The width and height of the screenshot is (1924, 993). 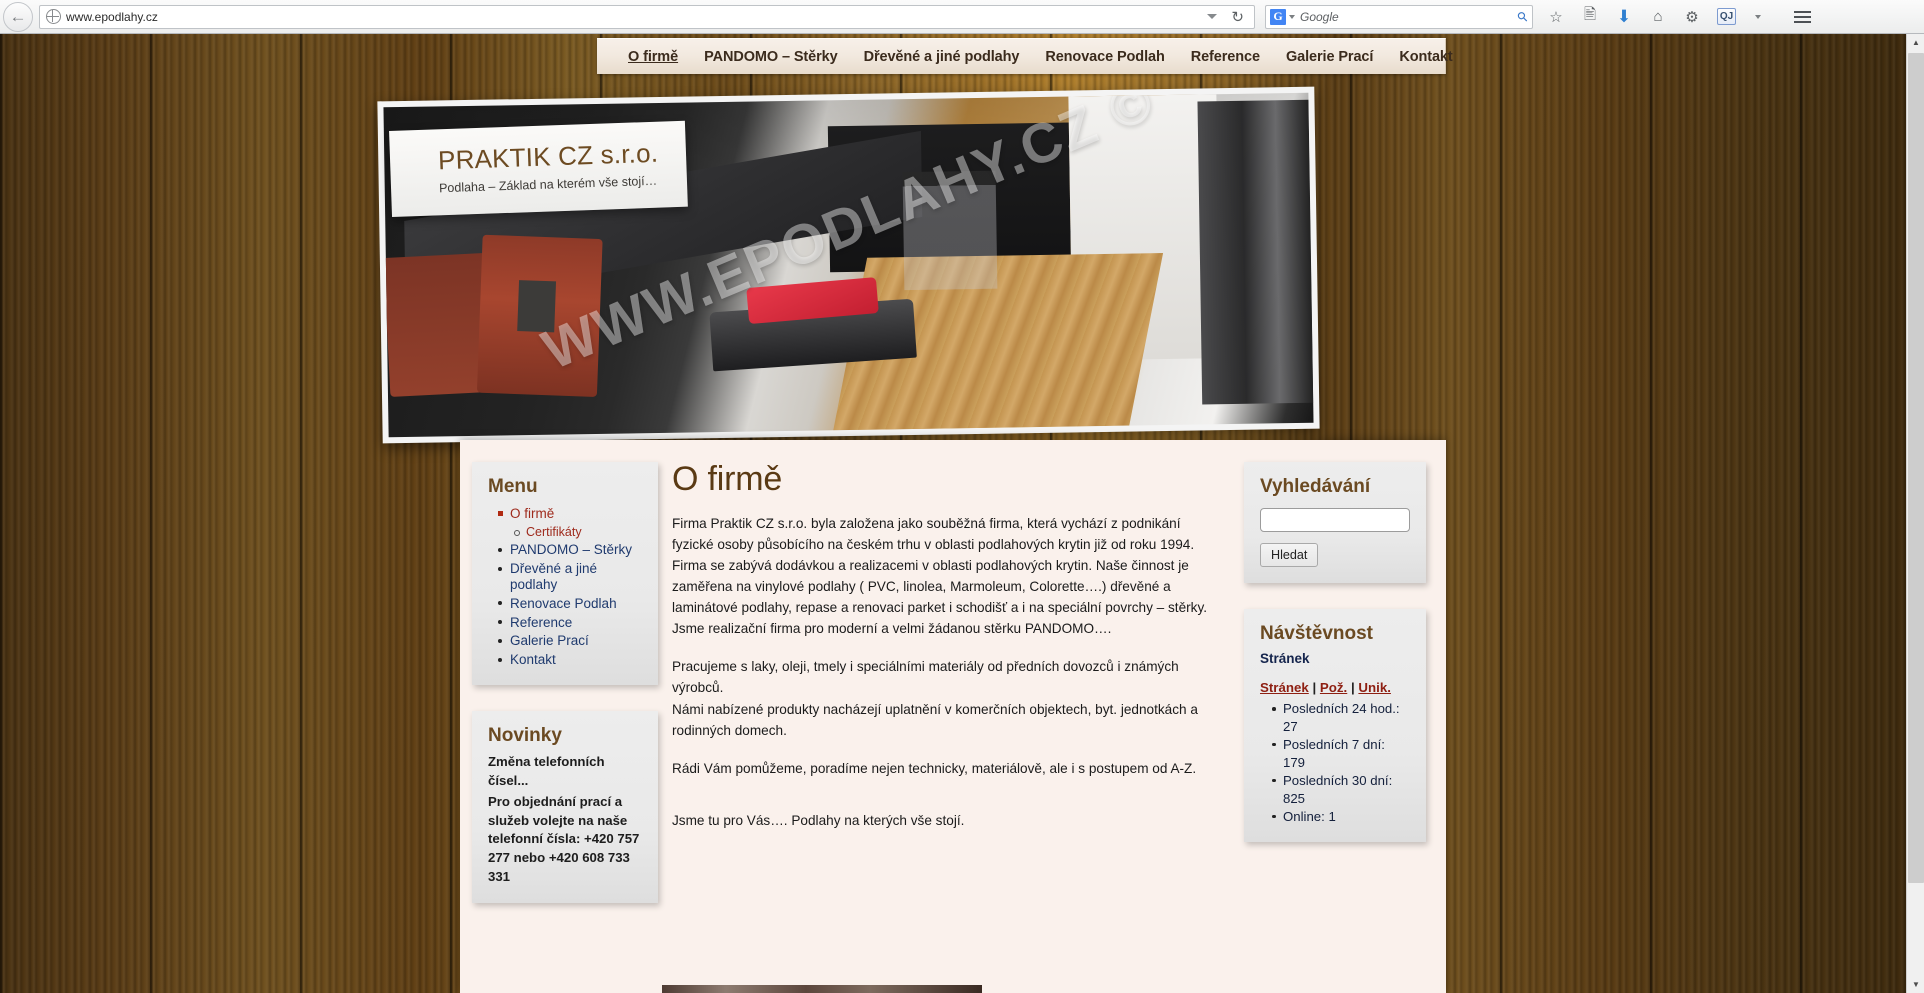 I want to click on menu-widget-title: Menu, so click(x=513, y=486).